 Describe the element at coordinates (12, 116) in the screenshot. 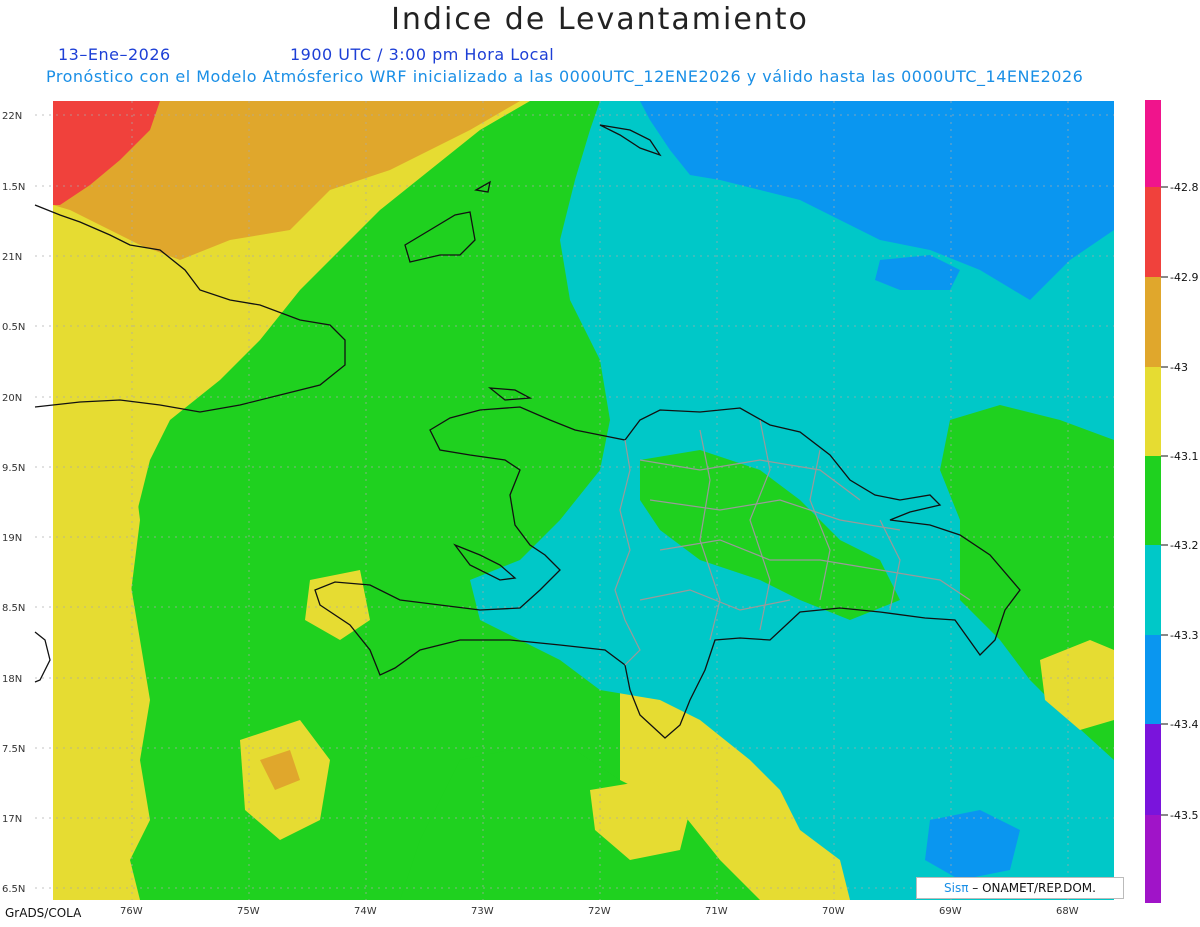

I see `lat-label: 22N` at that location.